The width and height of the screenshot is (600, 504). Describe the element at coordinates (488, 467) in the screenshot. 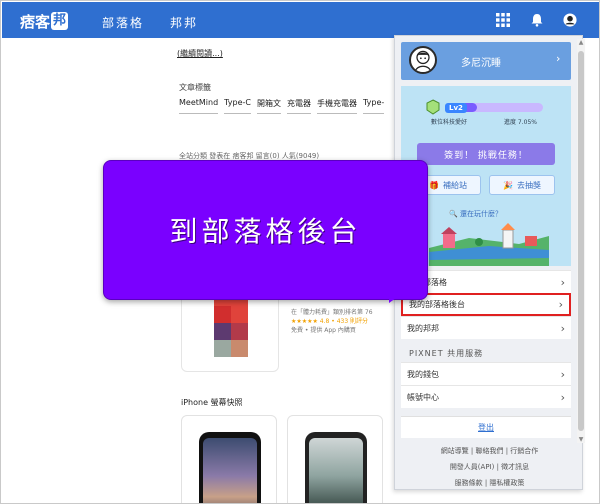

I see `footer-links-row: 開發人員(API) | 徵才訊息` at that location.